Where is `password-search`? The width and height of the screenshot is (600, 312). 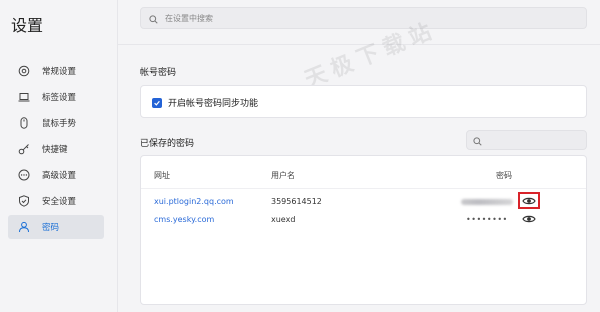 password-search is located at coordinates (526, 140).